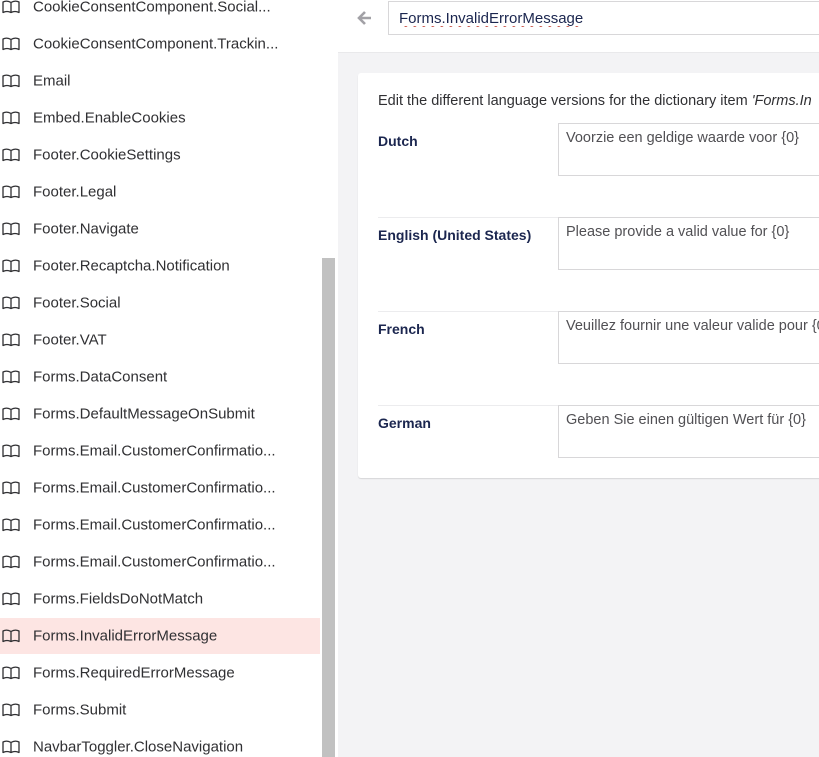 Image resolution: width=819 pixels, height=757 pixels. I want to click on tree-item: Forms.FieldsDoNotMatch, so click(160, 599).